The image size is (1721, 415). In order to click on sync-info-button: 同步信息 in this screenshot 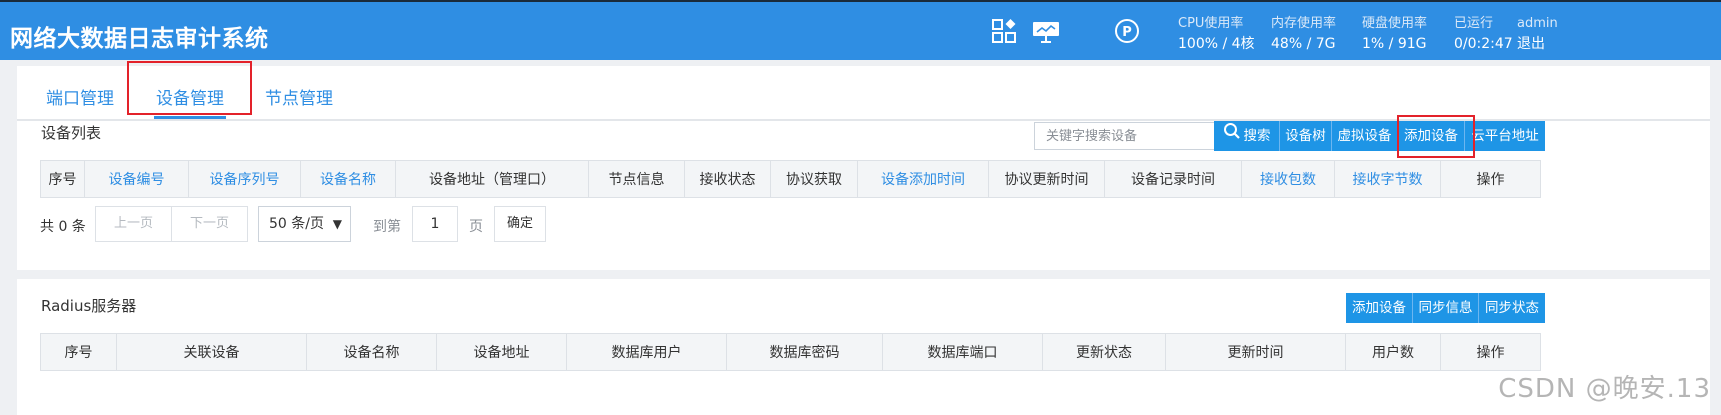, I will do `click(1446, 308)`.